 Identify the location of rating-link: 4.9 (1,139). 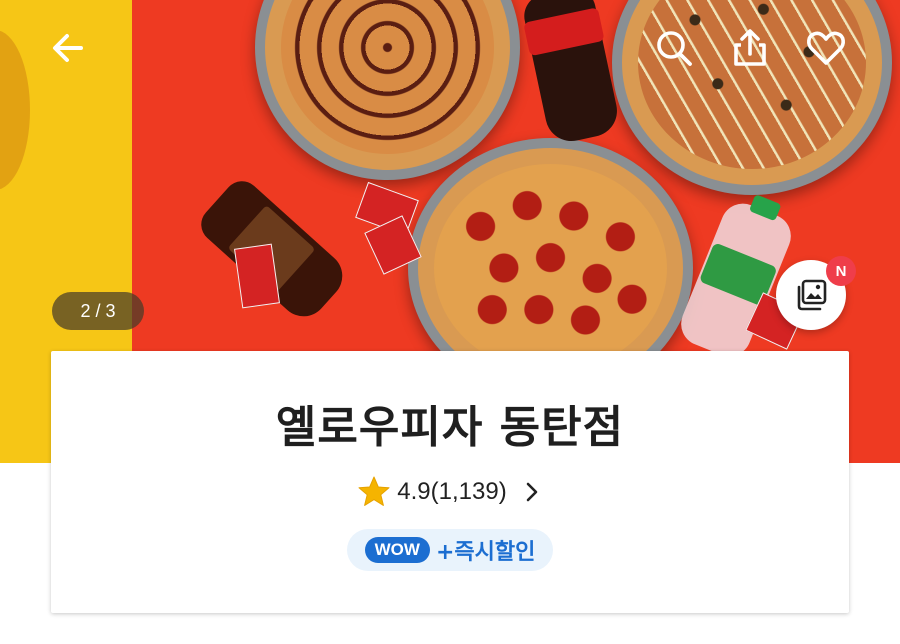
(450, 492).